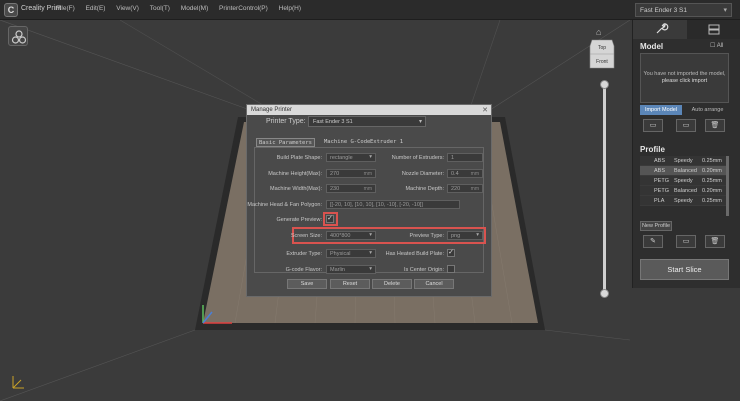 This screenshot has height=401, width=740. I want to click on printer-select: Fast Ender 3 S1 ▾, so click(683, 10).